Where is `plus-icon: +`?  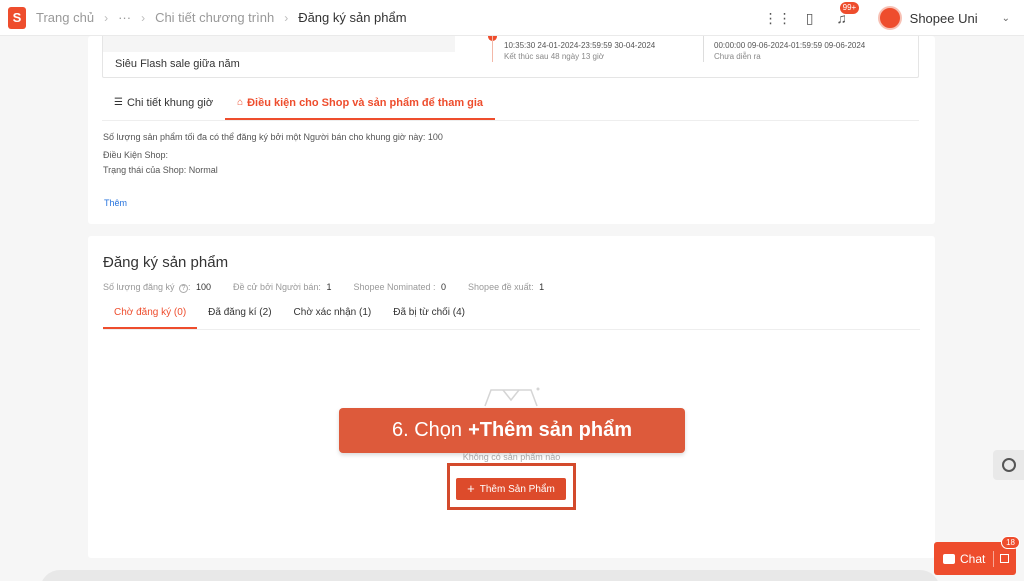 plus-icon: + is located at coordinates (471, 488).